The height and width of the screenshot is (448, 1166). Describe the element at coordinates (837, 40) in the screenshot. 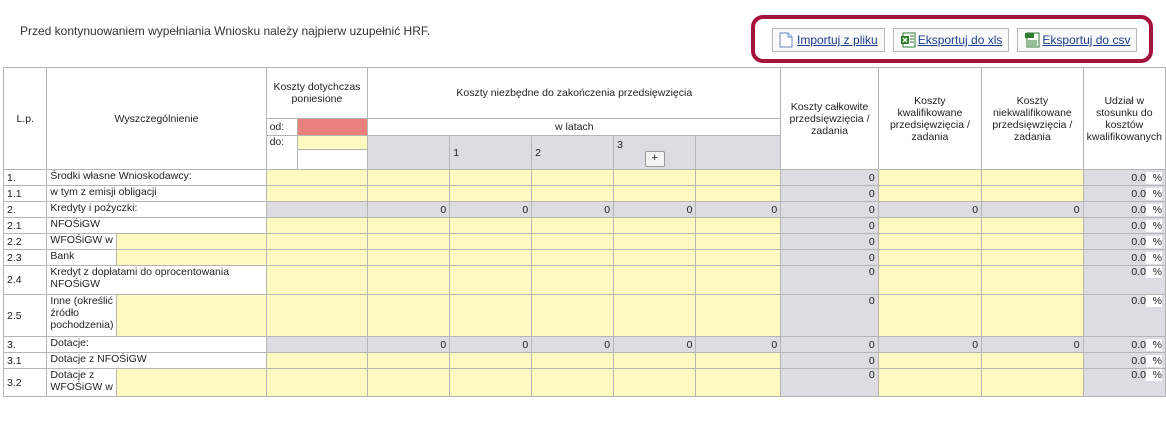

I see `import-button-label: Importuj z pliku` at that location.